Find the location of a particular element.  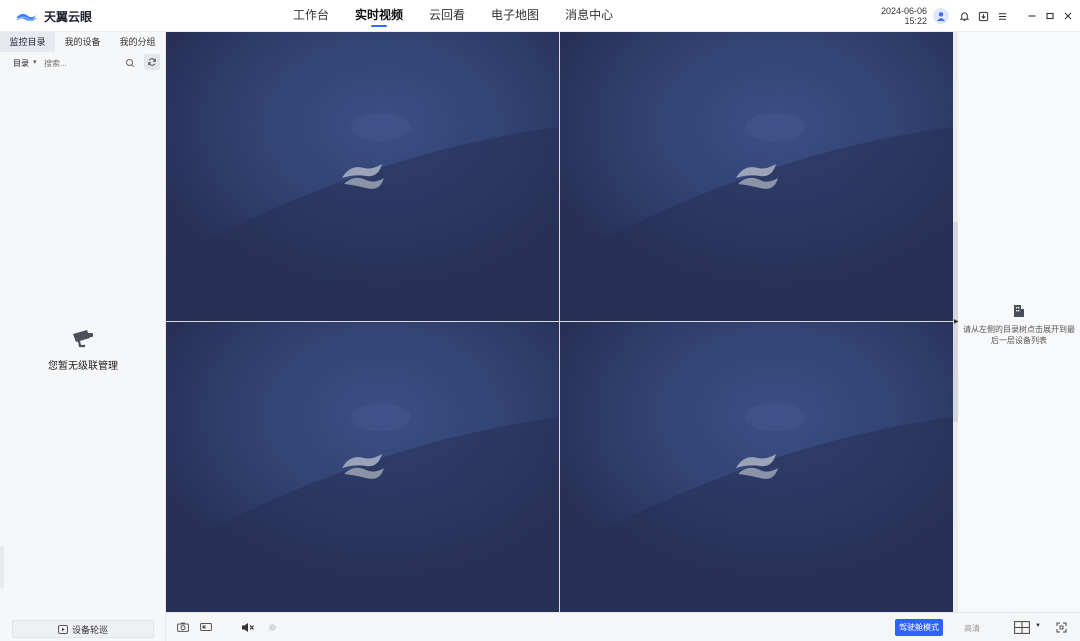

nav-e-map: 电子地图 is located at coordinates (515, 16).